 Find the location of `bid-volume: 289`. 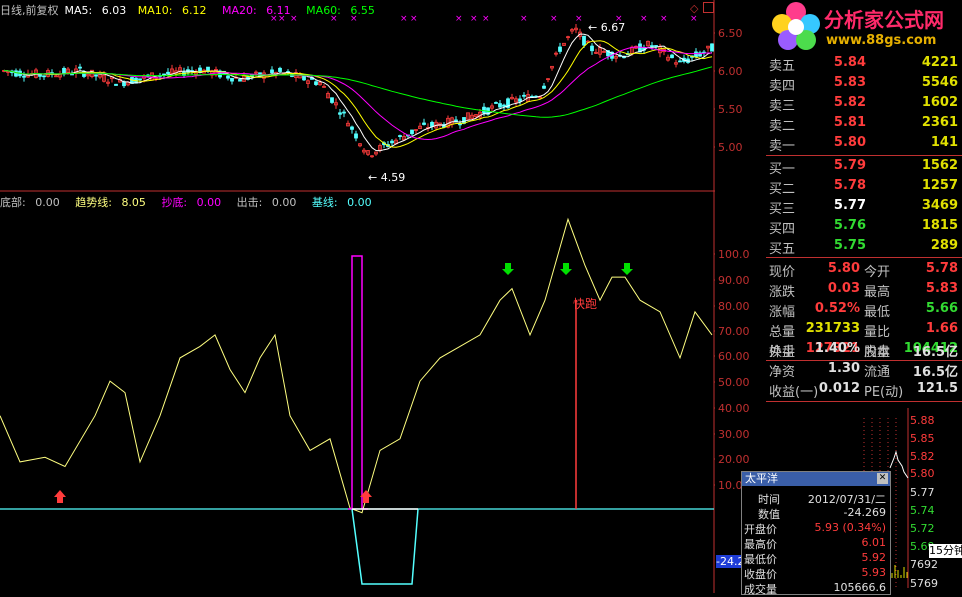

bid-volume: 289 is located at coordinates (944, 245).